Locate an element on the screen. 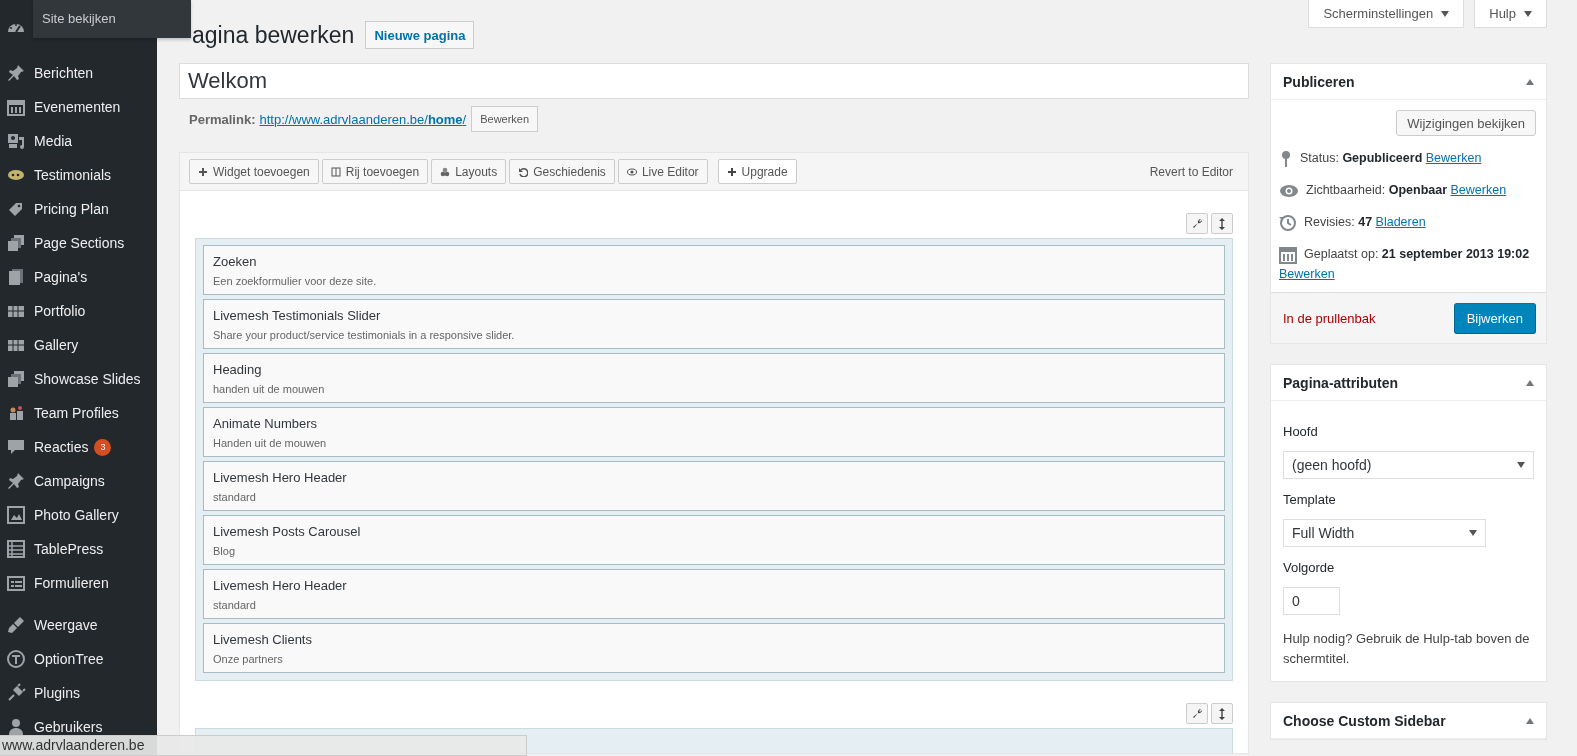 The height and width of the screenshot is (756, 1577). speech-bubble-icon is located at coordinates (16, 447).